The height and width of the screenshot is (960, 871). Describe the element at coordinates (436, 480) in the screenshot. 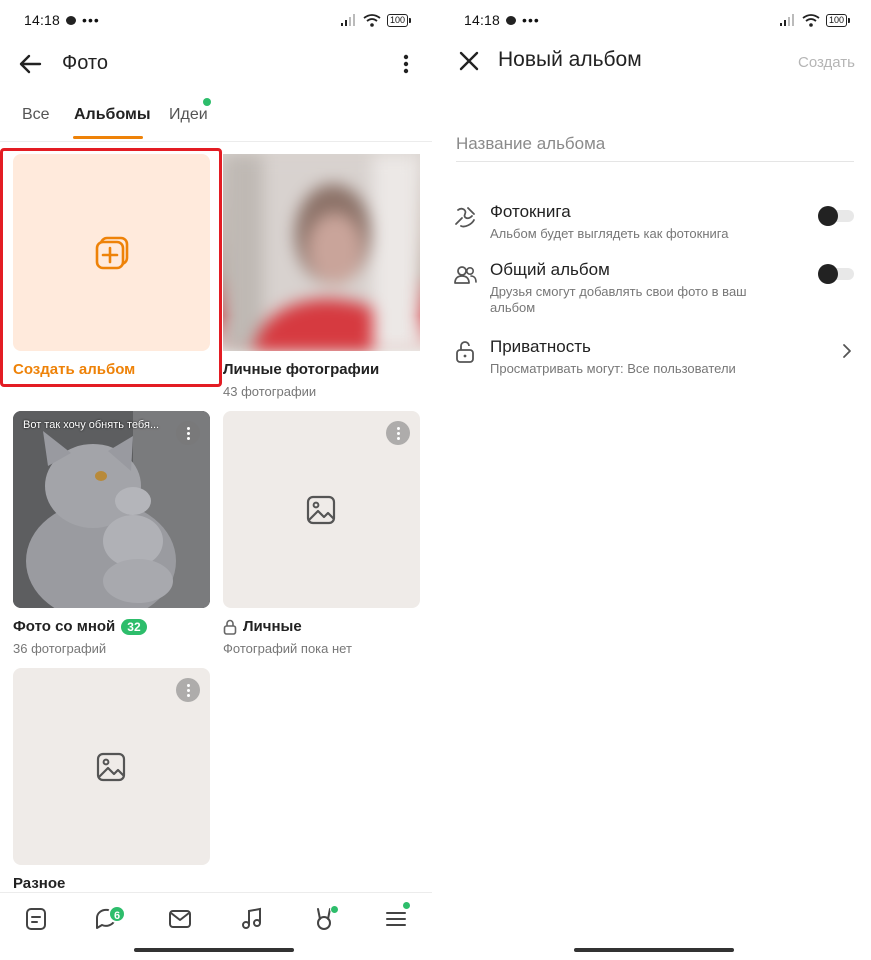

I see `screen-divider` at that location.